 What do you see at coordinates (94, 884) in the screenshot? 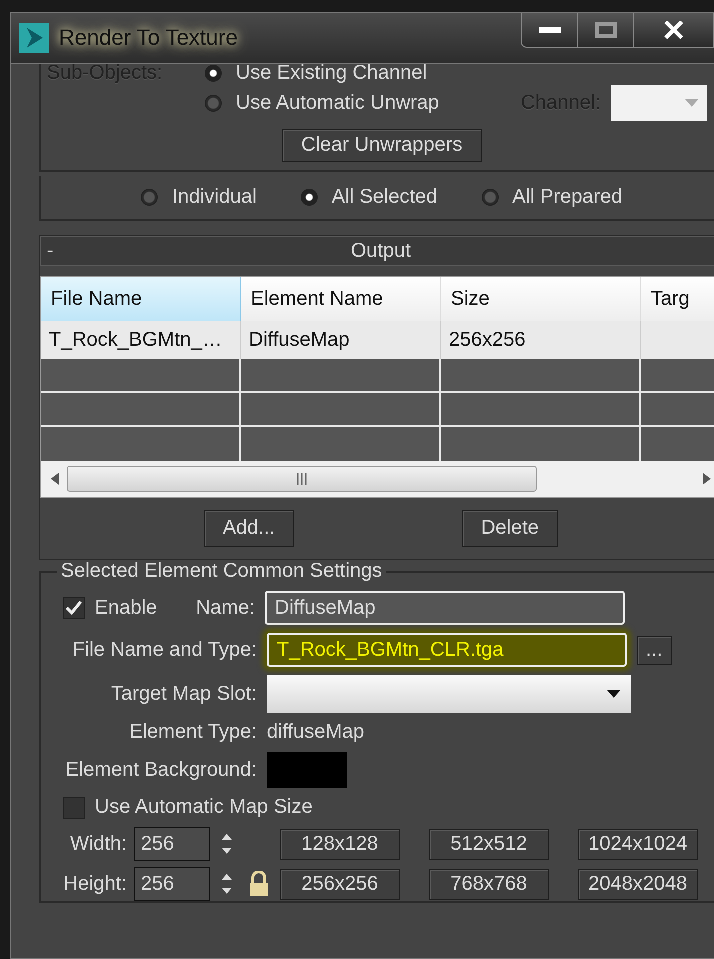
I see `field-label: Height:` at bounding box center [94, 884].